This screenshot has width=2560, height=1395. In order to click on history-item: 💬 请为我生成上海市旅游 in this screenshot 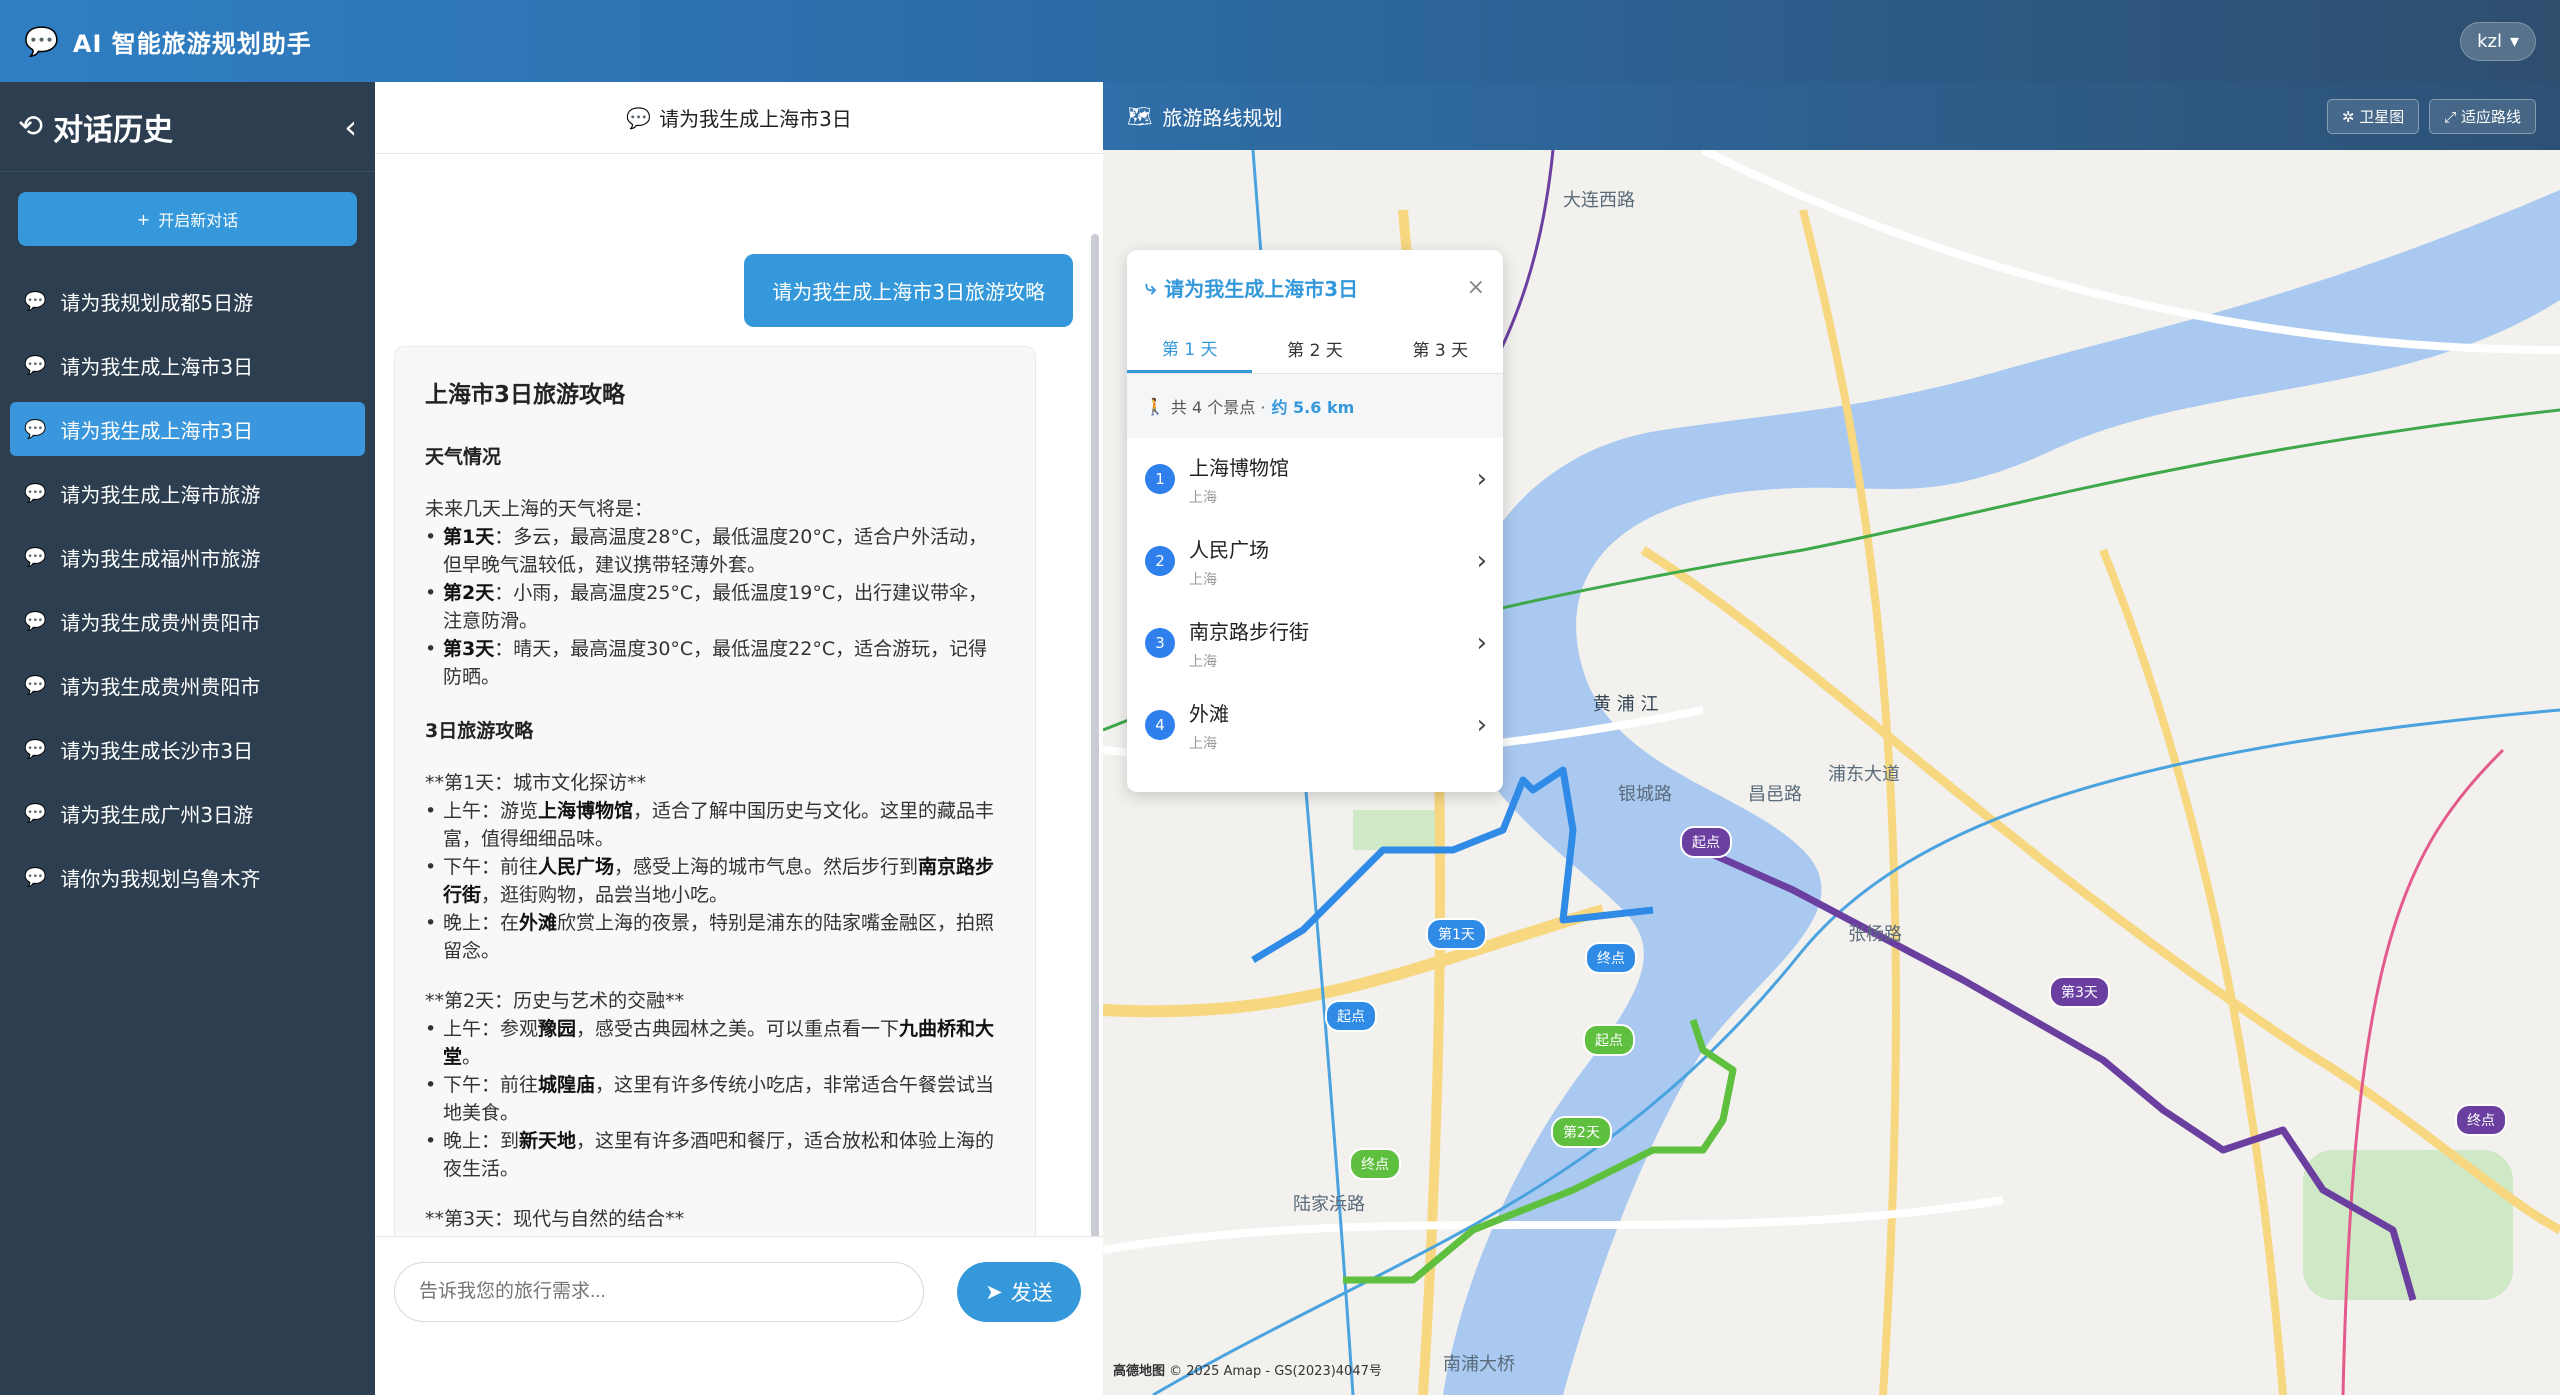, I will do `click(187, 493)`.